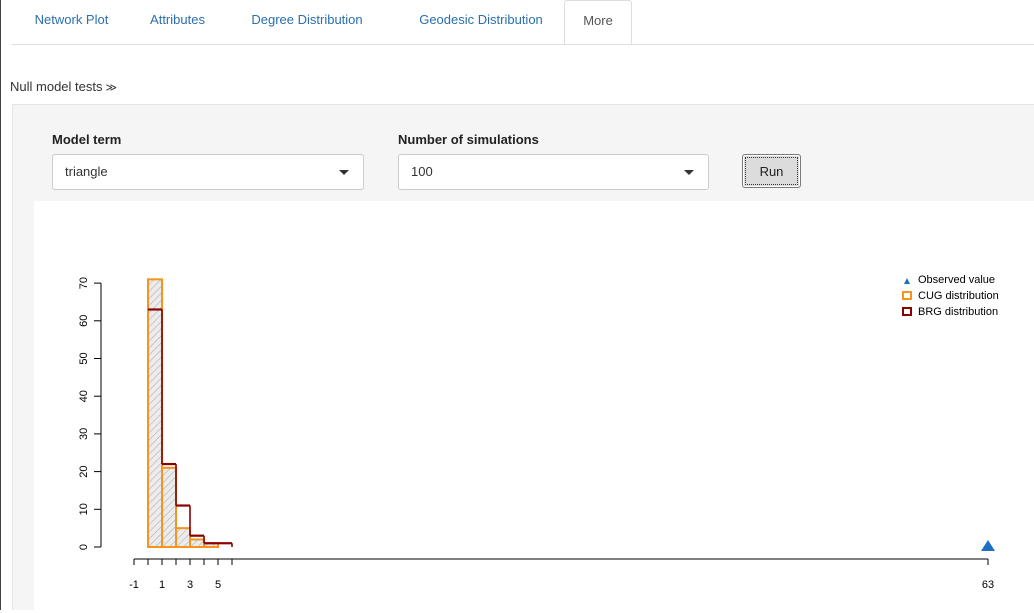  I want to click on tab-attributes: Attributes, so click(177, 22).